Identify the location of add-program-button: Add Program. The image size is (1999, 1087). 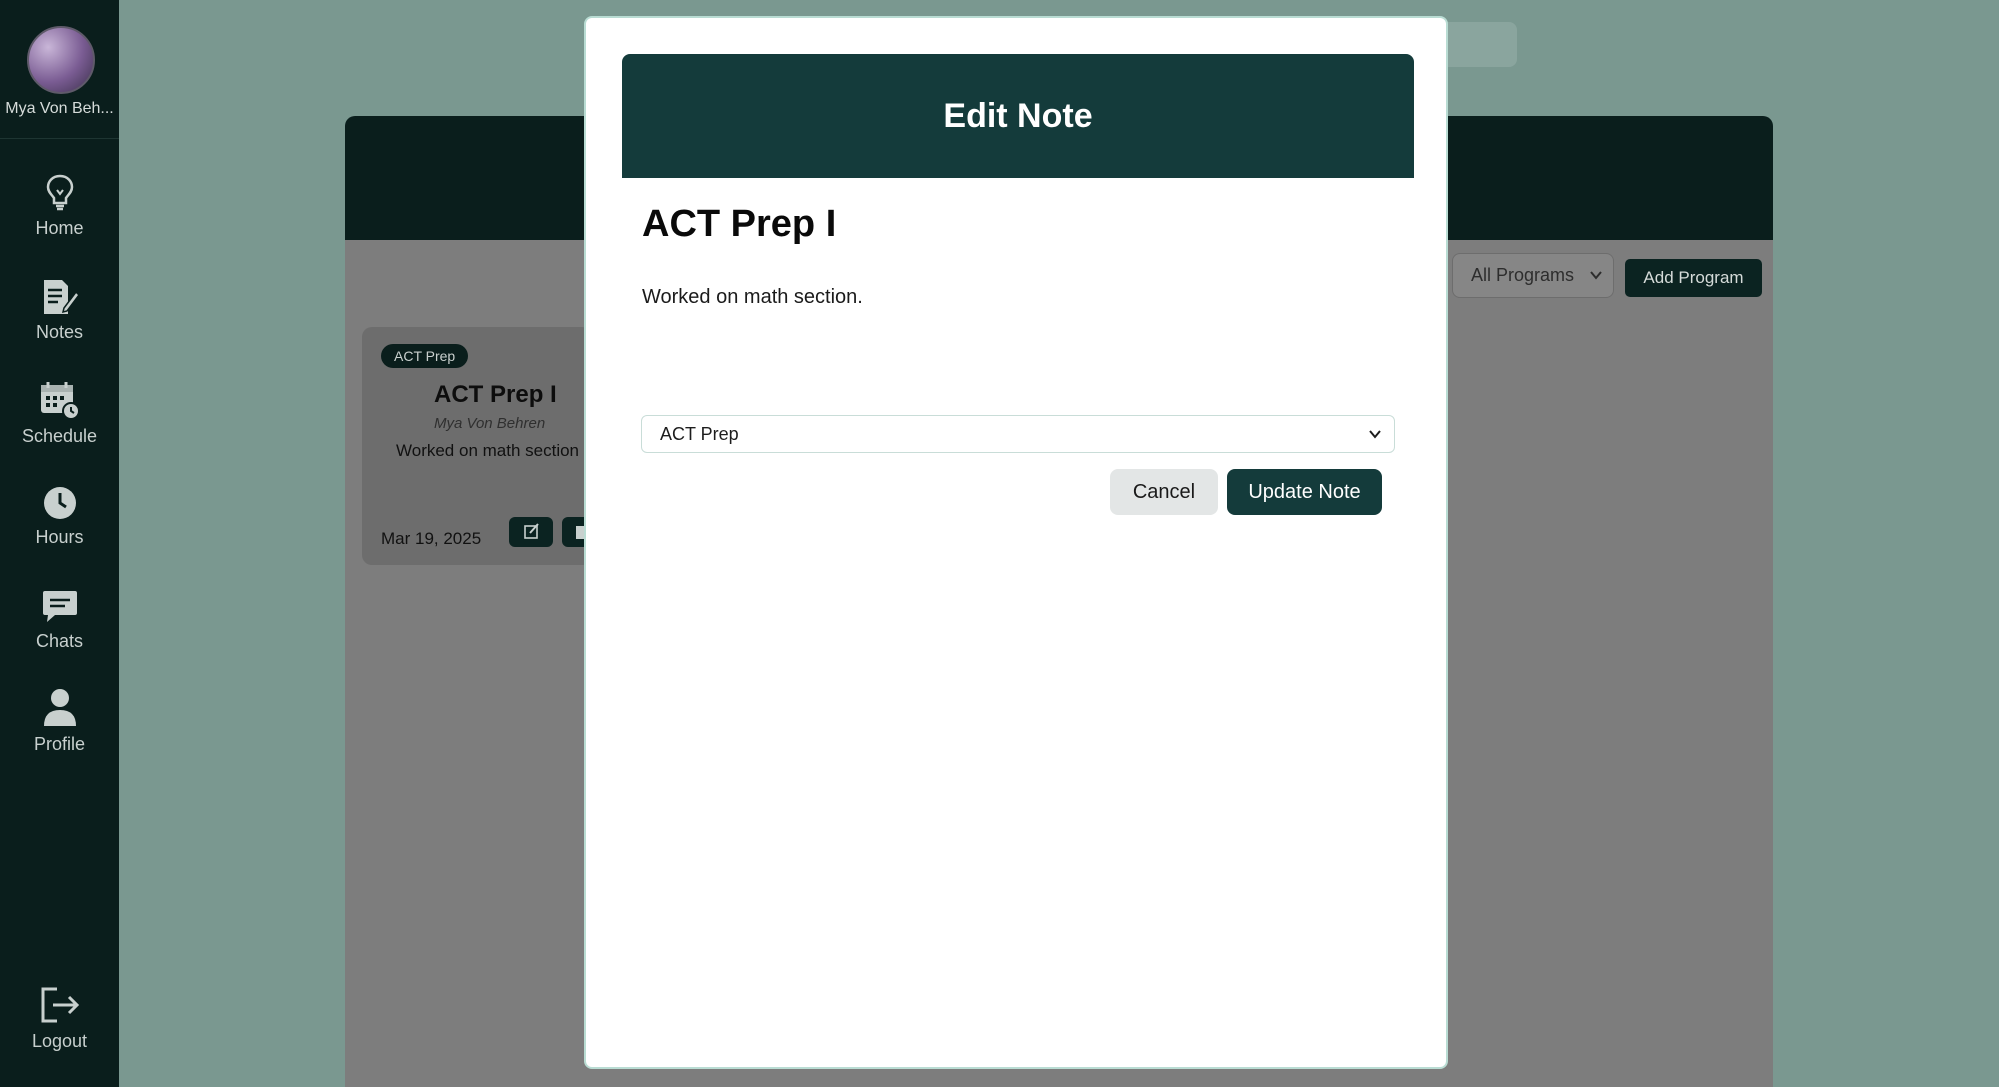
(1693, 278).